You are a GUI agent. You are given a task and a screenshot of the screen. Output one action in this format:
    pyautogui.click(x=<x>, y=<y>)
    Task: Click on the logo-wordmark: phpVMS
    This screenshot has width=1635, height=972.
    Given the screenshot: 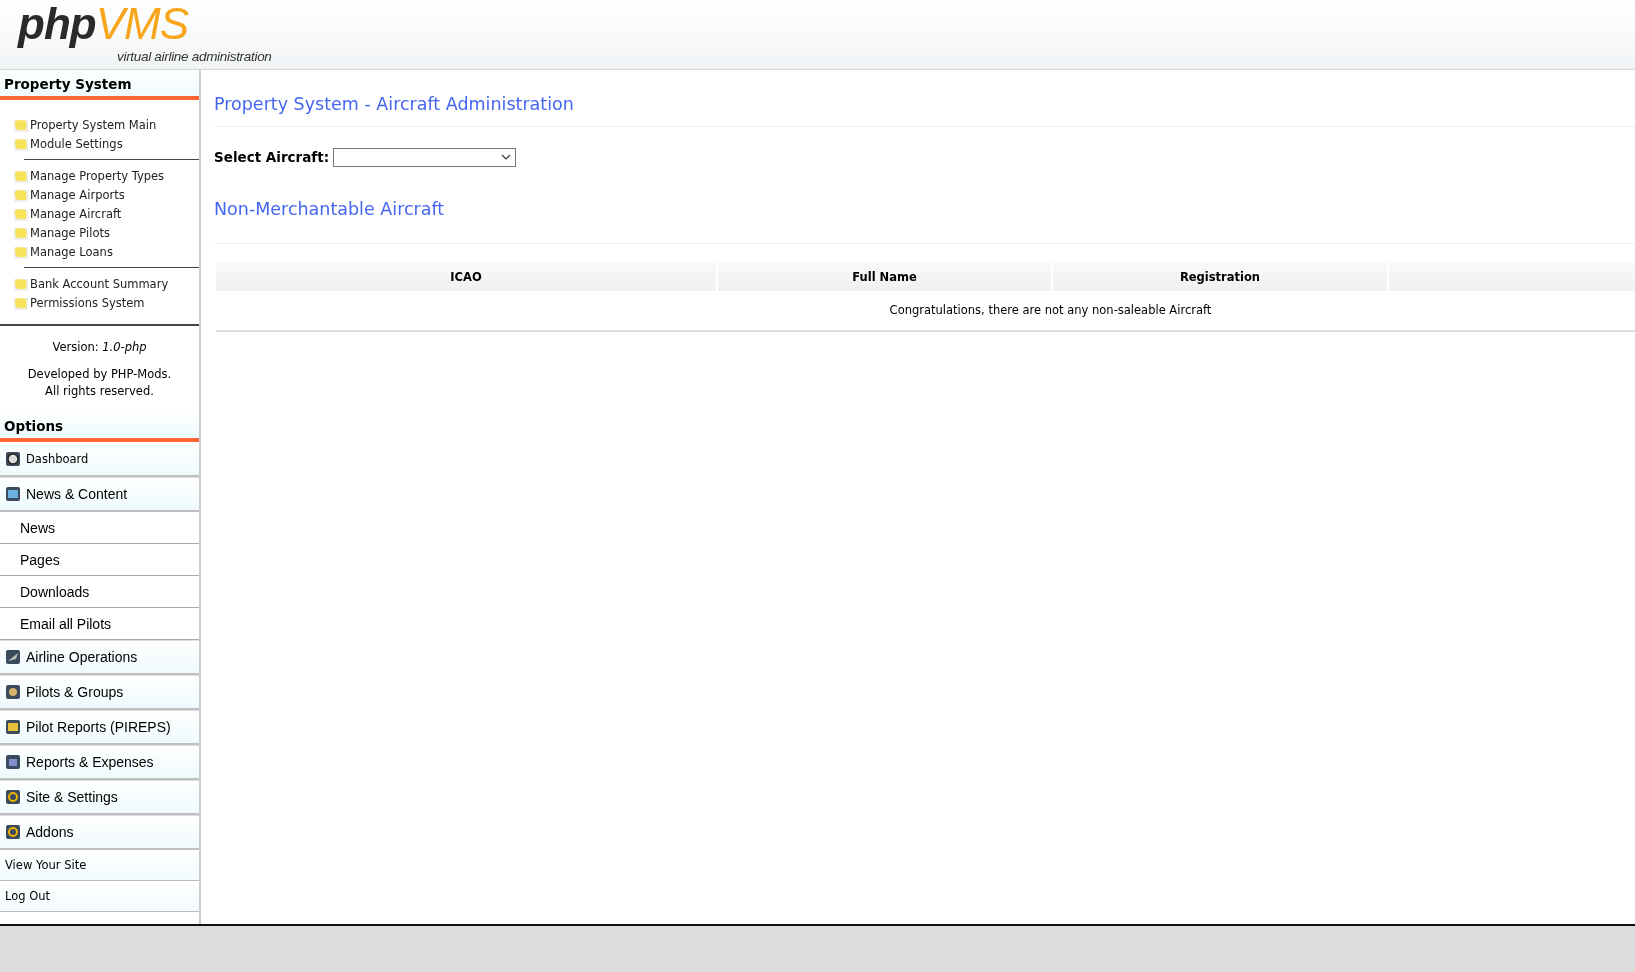 What is the action you would take?
    pyautogui.click(x=103, y=24)
    